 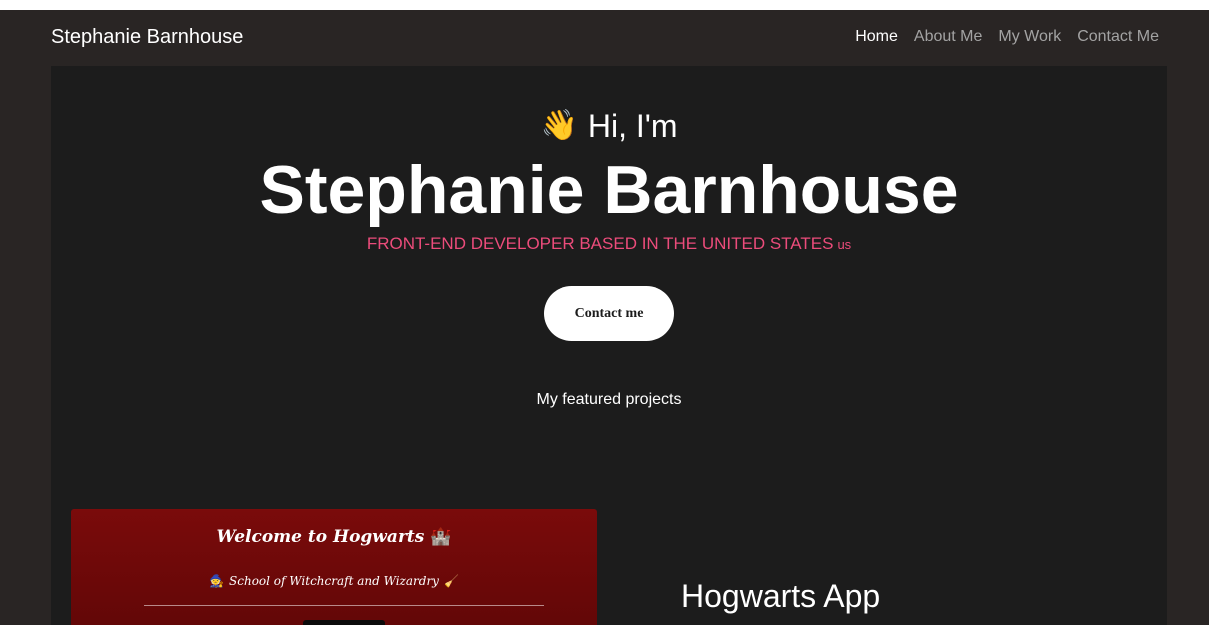 I want to click on preview-subtitle-text: School of Witchcraft and Wizardry, so click(x=334, y=581).